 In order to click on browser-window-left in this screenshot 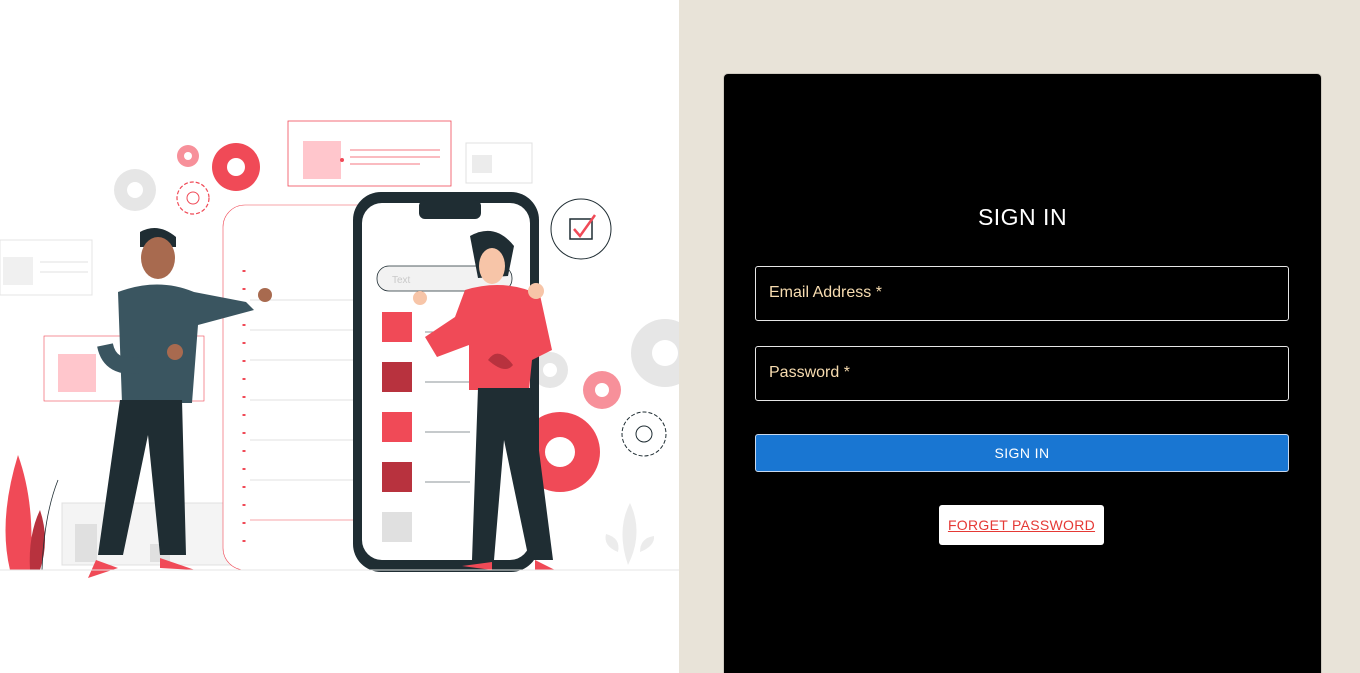, I will do `click(46, 267)`.